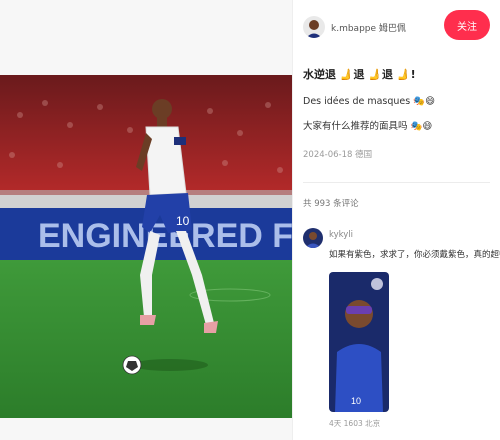 This screenshot has height=440, width=500. Describe the element at coordinates (314, 27) in the screenshot. I see `author-avatar` at that location.